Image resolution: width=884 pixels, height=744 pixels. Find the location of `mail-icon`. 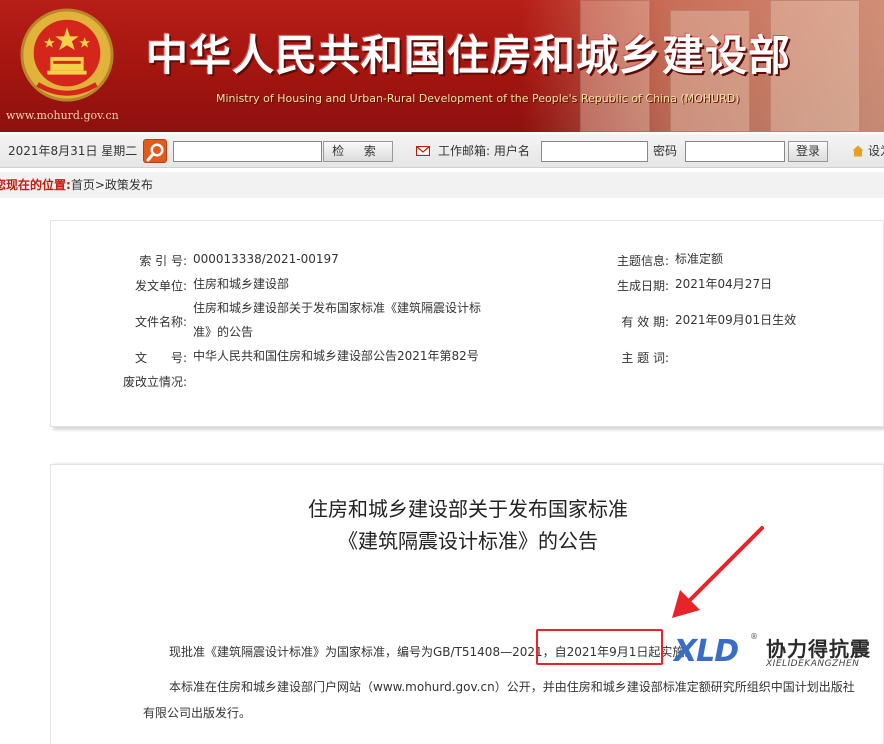

mail-icon is located at coordinates (423, 151).